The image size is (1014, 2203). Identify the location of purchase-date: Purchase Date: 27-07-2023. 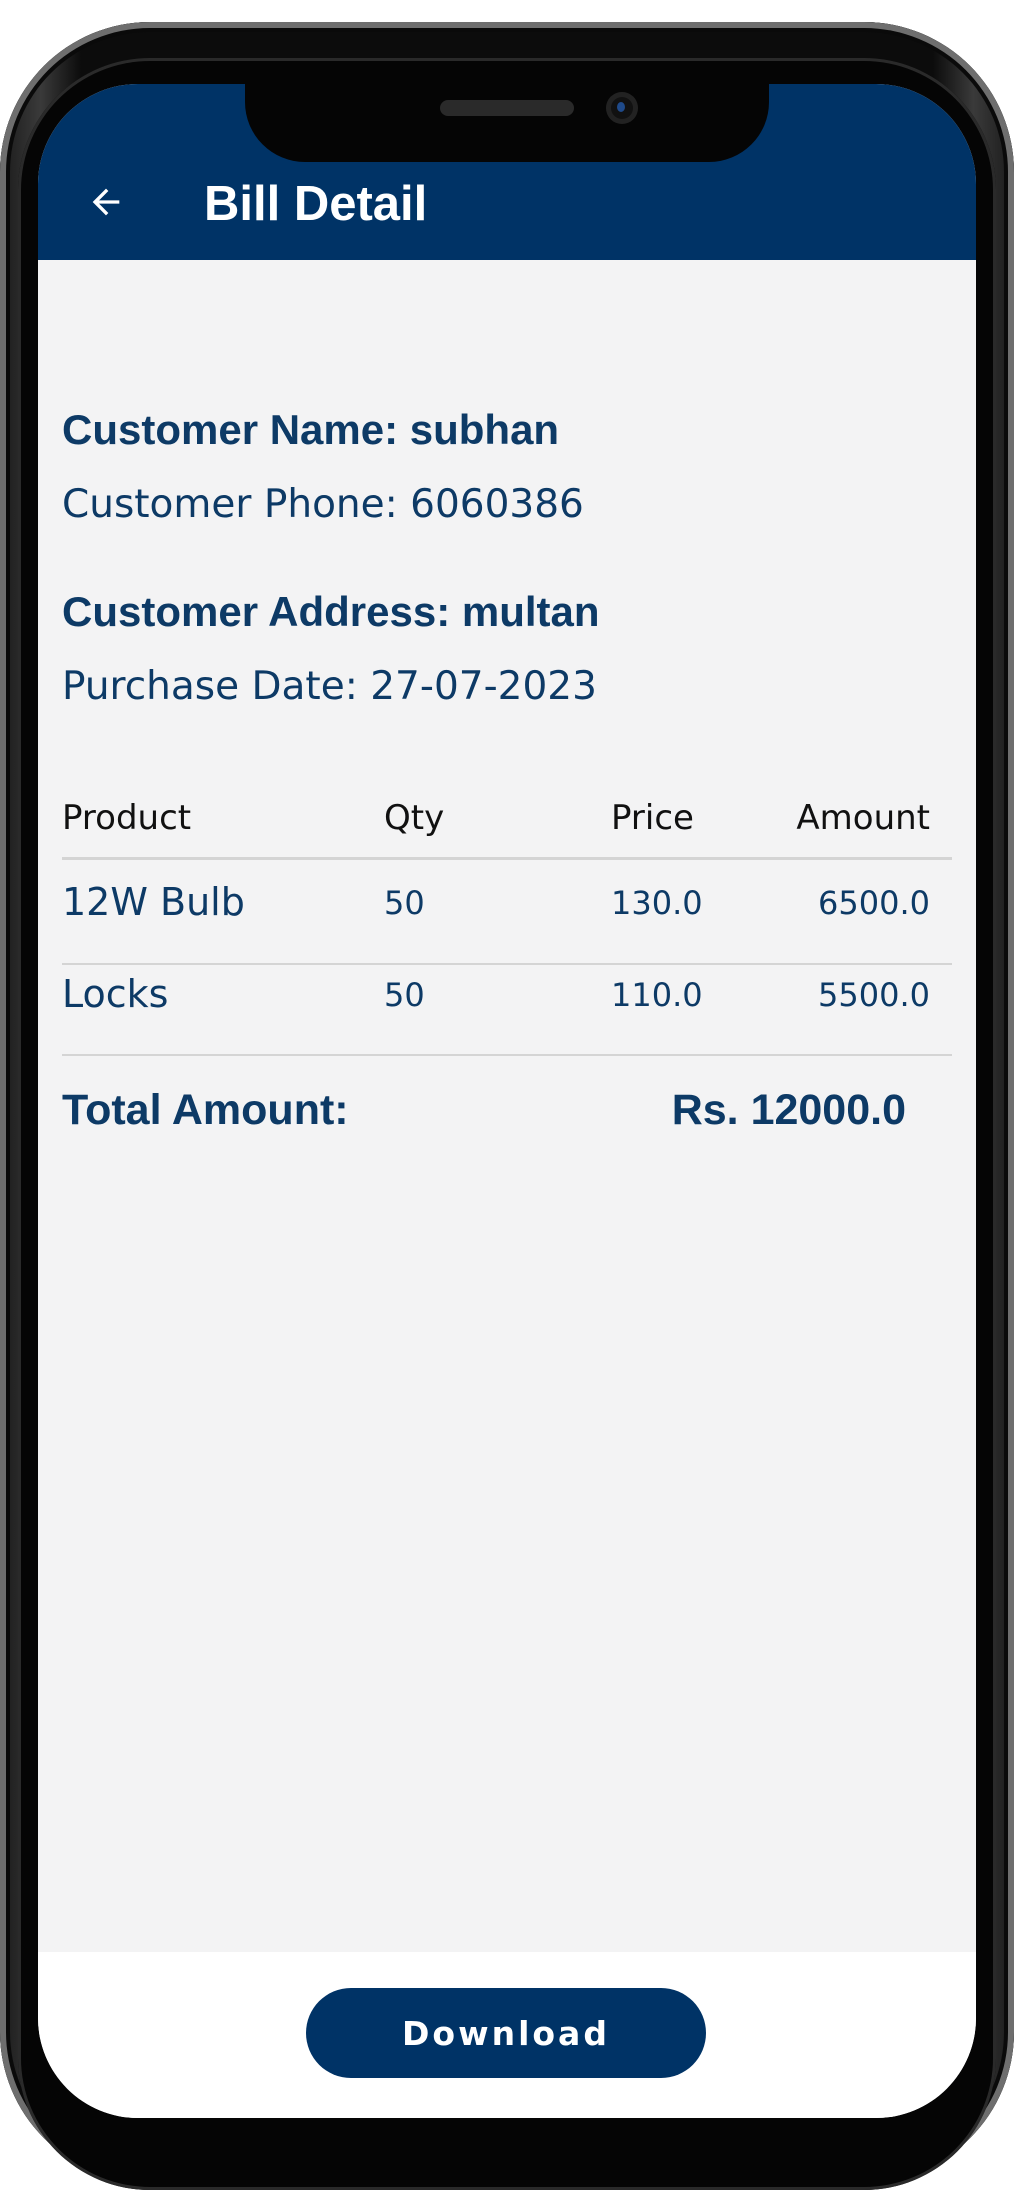
(329, 686).